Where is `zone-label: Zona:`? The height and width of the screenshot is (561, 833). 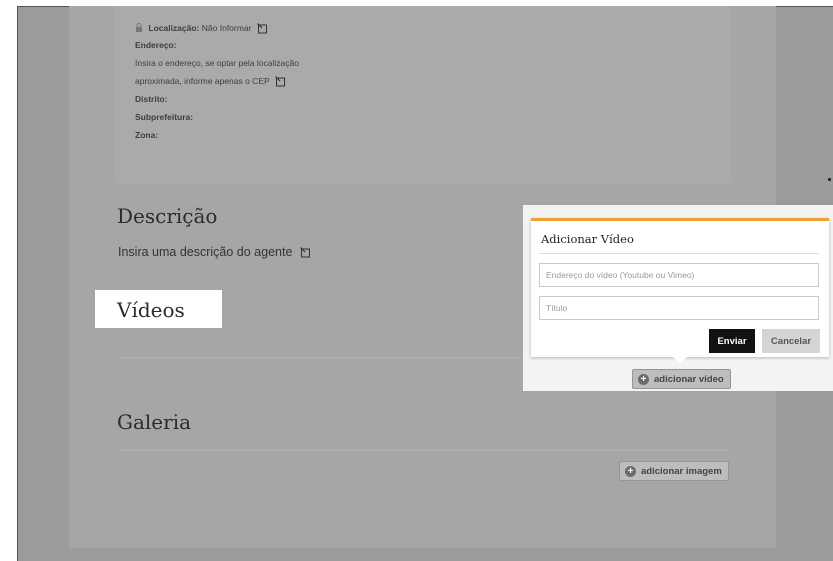 zone-label: Zona: is located at coordinates (147, 135).